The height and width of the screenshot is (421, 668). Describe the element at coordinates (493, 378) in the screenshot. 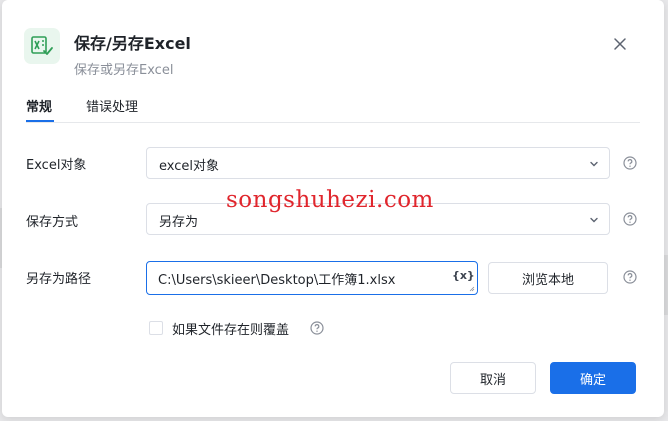

I see `cancel-button: 取消` at that location.